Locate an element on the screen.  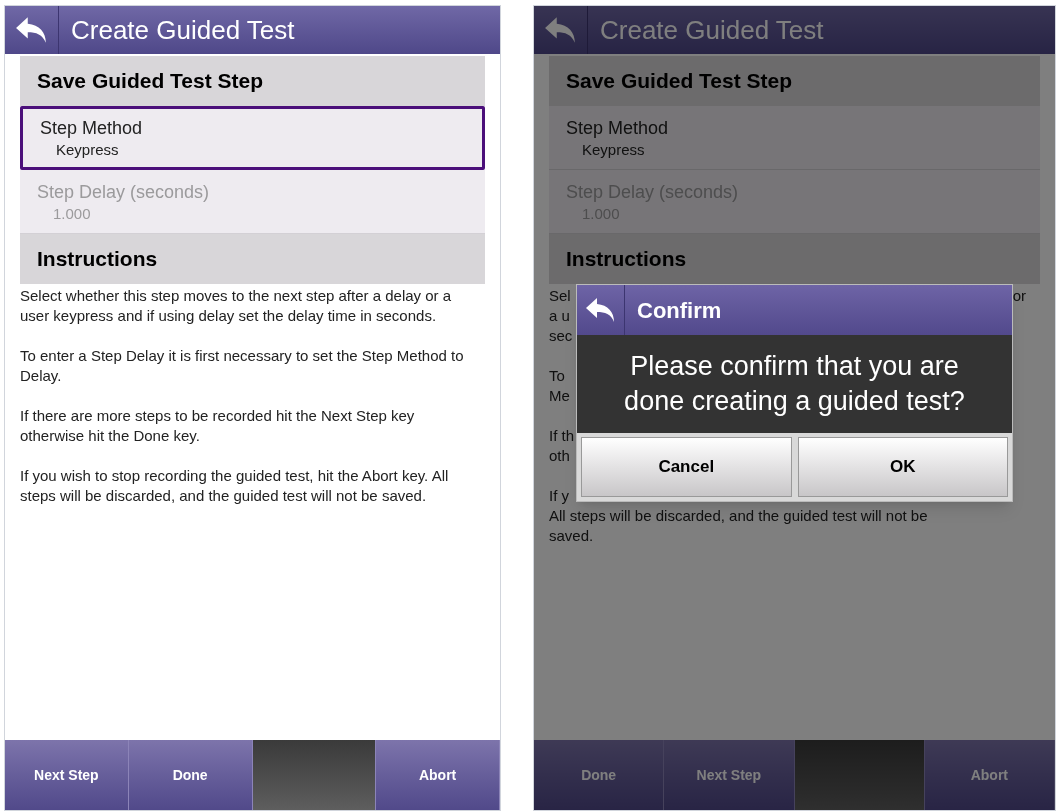
instruction-text: oth is located at coordinates (559, 456).